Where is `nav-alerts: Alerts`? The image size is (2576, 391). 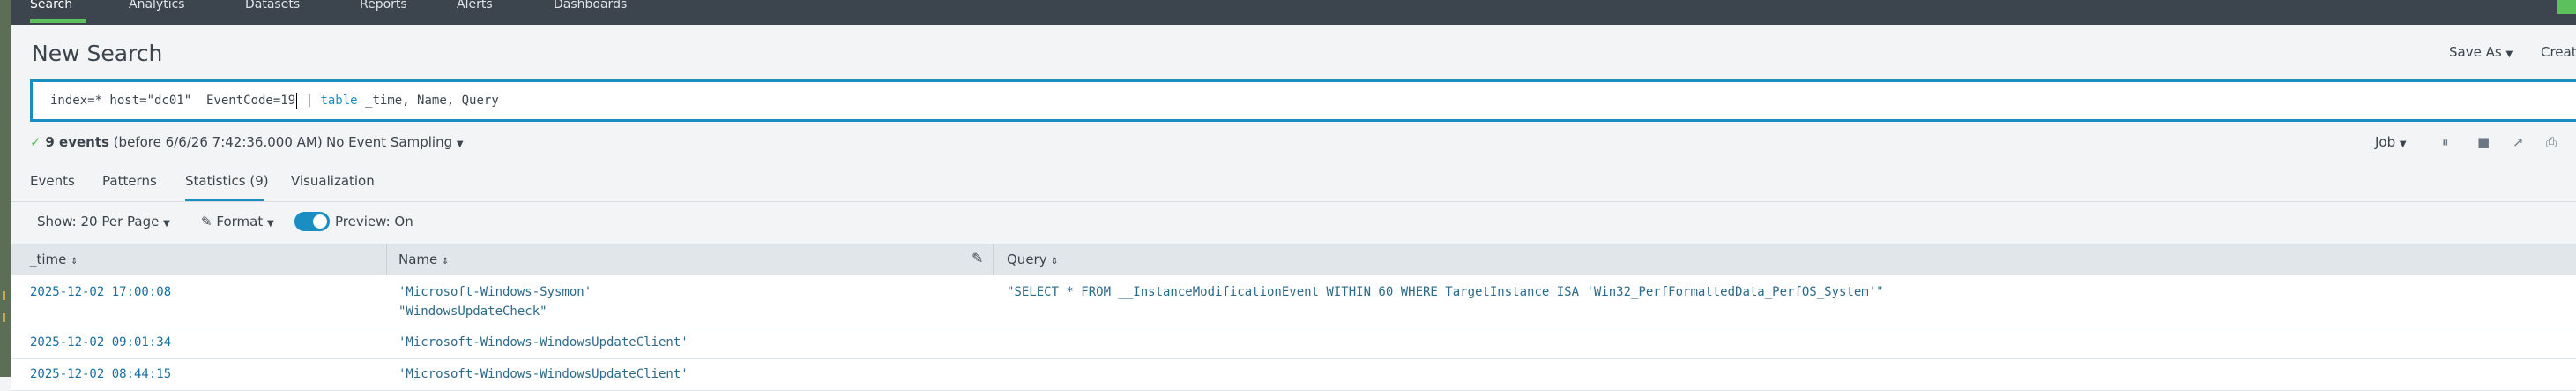
nav-alerts: Alerts is located at coordinates (475, 12).